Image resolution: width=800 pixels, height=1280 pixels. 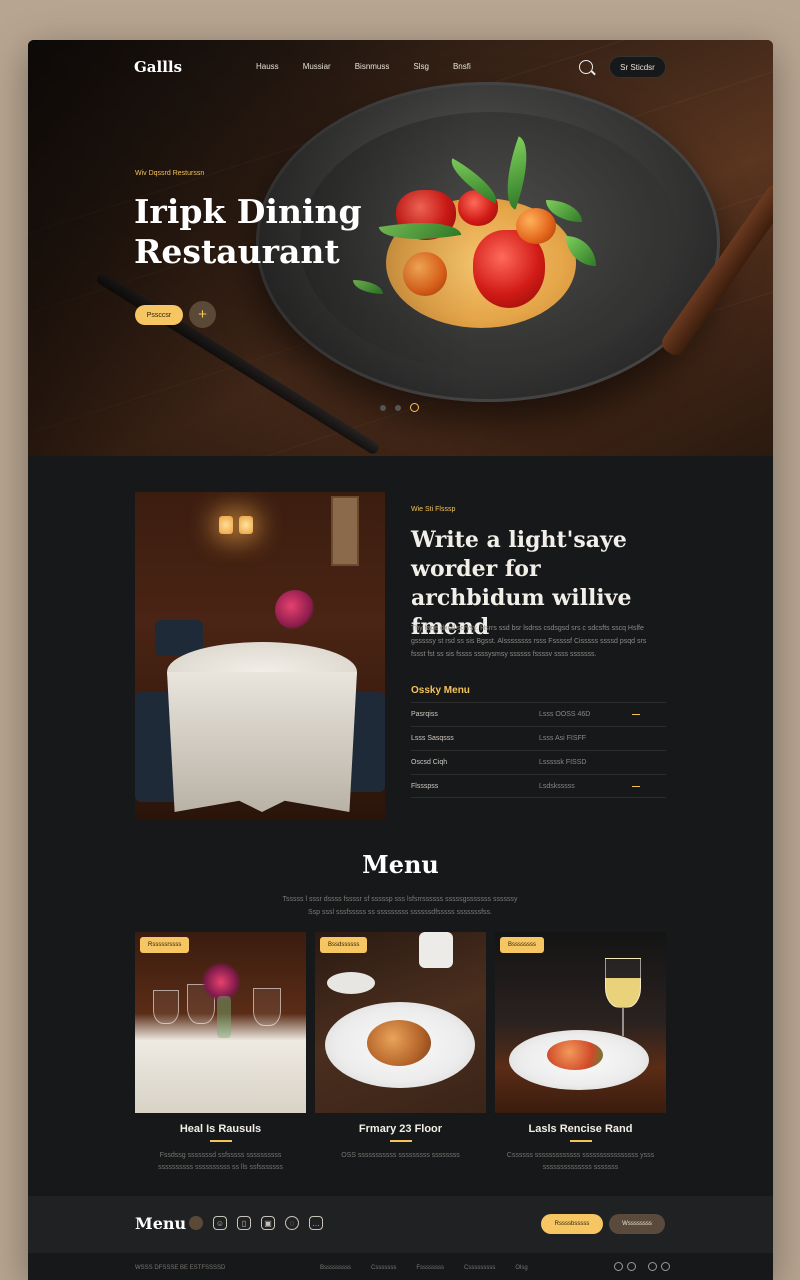 What do you see at coordinates (538, 786) in the screenshot?
I see `list-item: Flssspss Lsdsksssss` at bounding box center [538, 786].